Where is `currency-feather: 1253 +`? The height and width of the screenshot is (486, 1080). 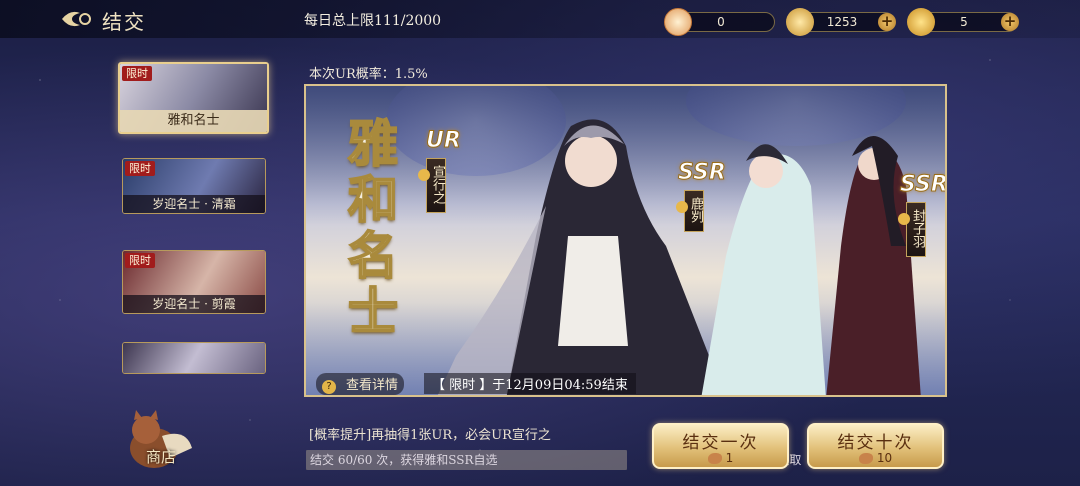
currency-feather: 1253 + is located at coordinates (841, 22).